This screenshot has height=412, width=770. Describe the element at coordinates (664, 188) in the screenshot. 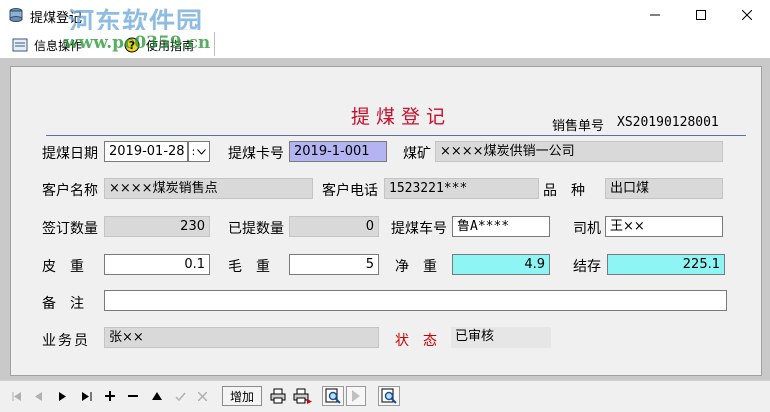

I see `variety-field: 出口煤` at that location.